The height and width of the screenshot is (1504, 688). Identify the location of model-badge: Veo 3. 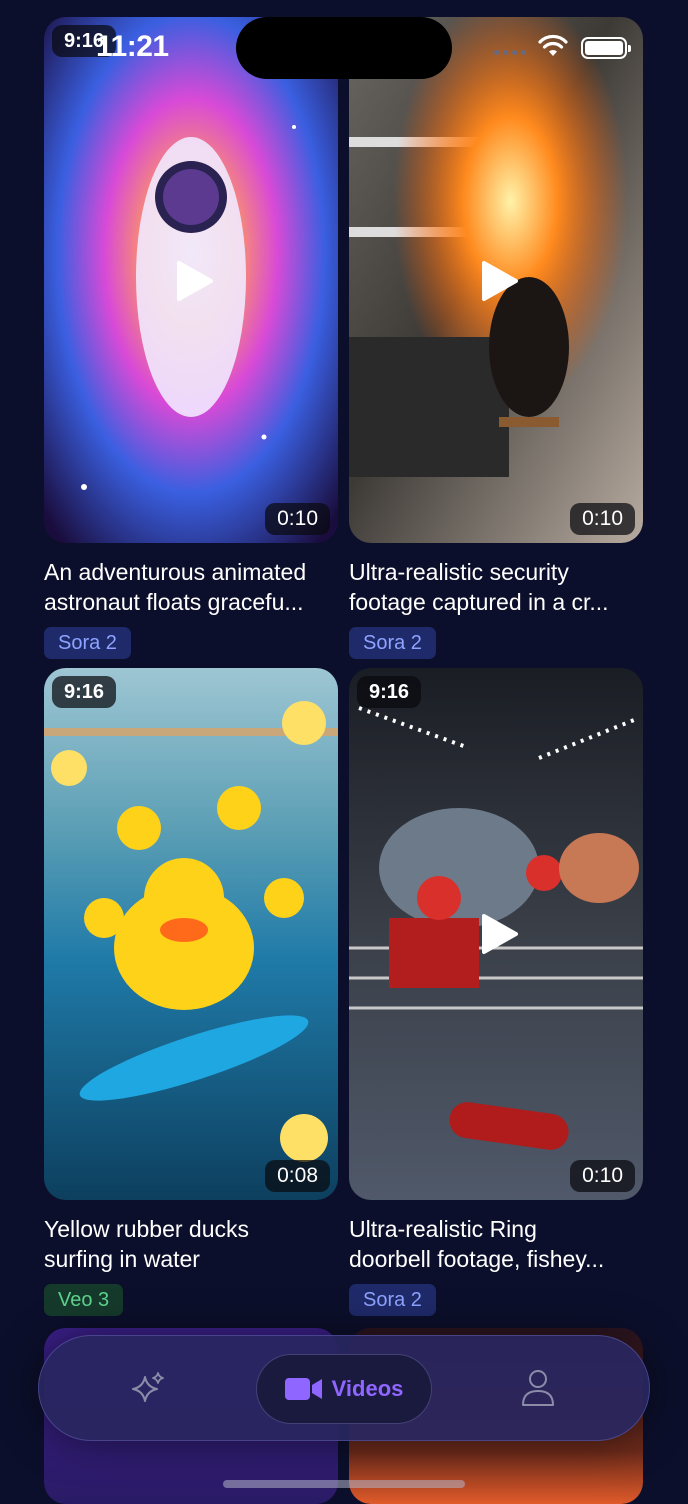
(84, 1300).